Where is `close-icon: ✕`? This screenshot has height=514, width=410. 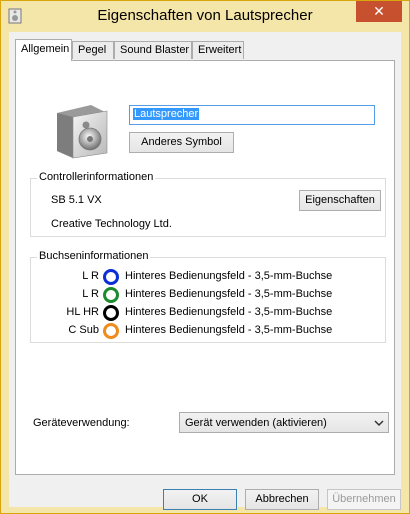
close-icon: ✕ is located at coordinates (379, 11).